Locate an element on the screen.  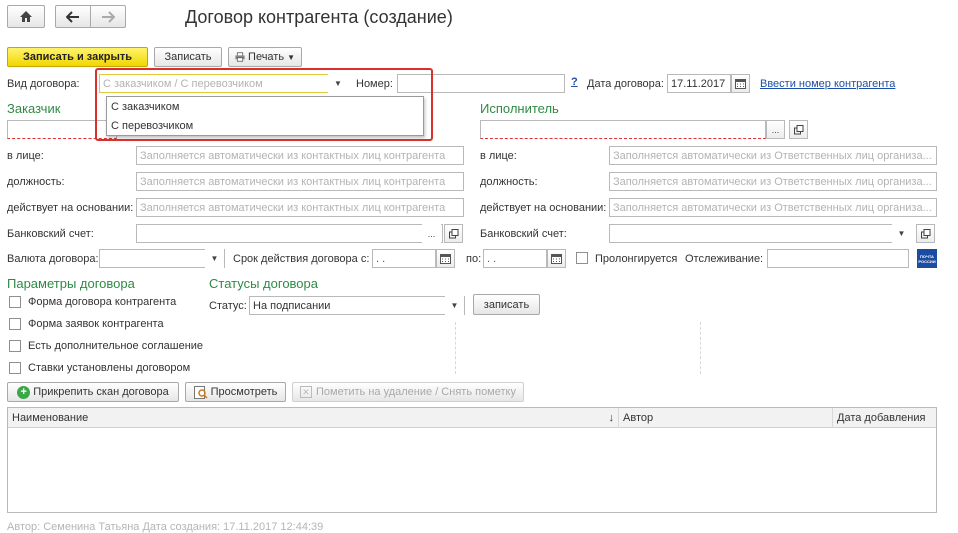
period-from-label: Срок действия договора с: is located at coordinates (301, 259).